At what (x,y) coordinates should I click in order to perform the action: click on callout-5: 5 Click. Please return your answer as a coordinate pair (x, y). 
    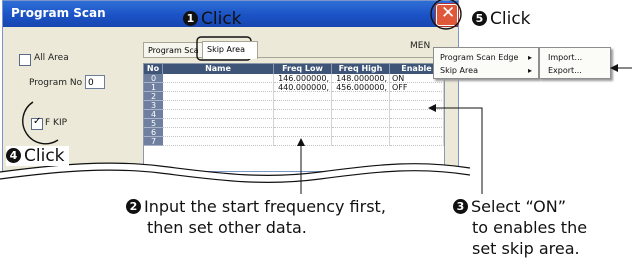
    Looking at the image, I should click on (501, 19).